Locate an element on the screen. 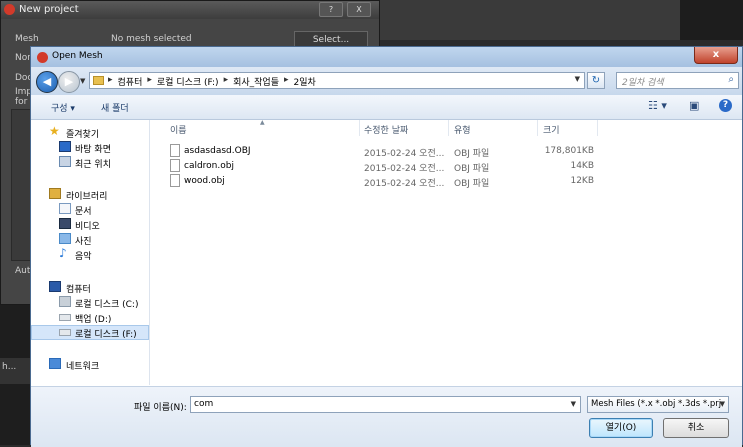 This screenshot has width=743, height=447. nav-item-music: ♪ 음악 is located at coordinates (90, 254).